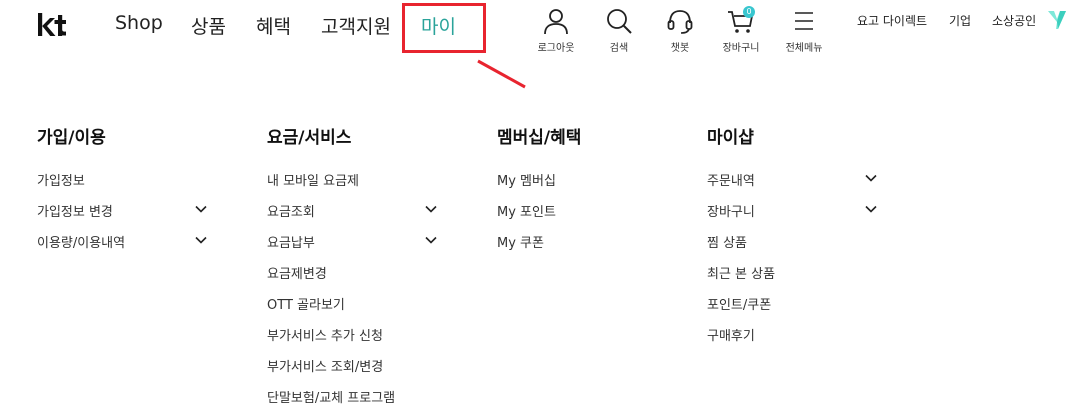  I want to click on menu-item: 요금납부, so click(352, 247).